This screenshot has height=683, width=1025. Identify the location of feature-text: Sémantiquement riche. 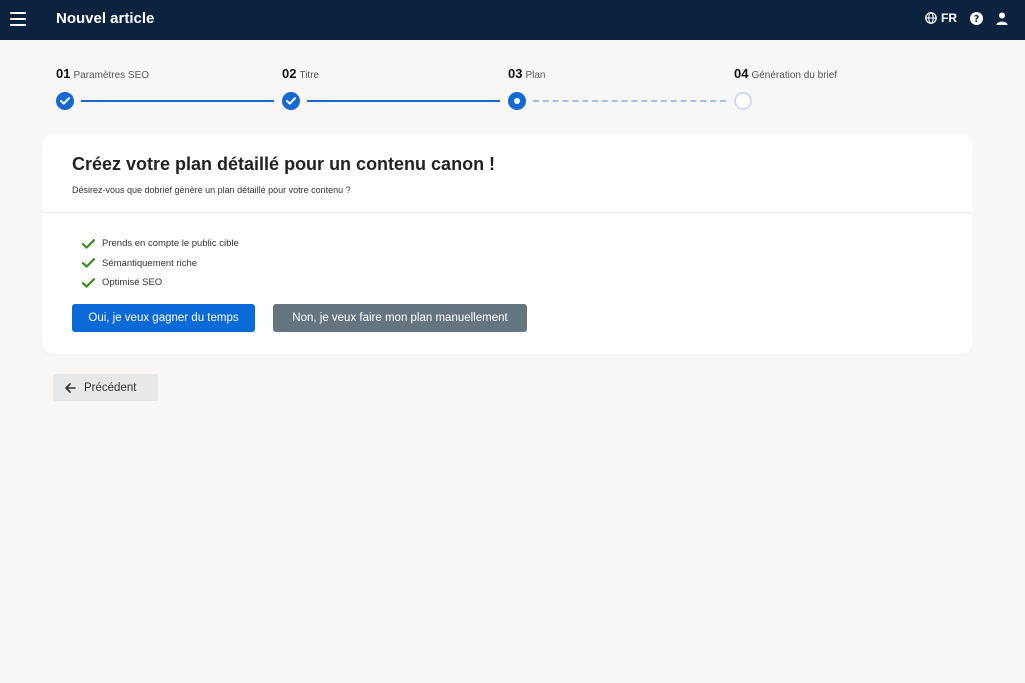
(150, 263).